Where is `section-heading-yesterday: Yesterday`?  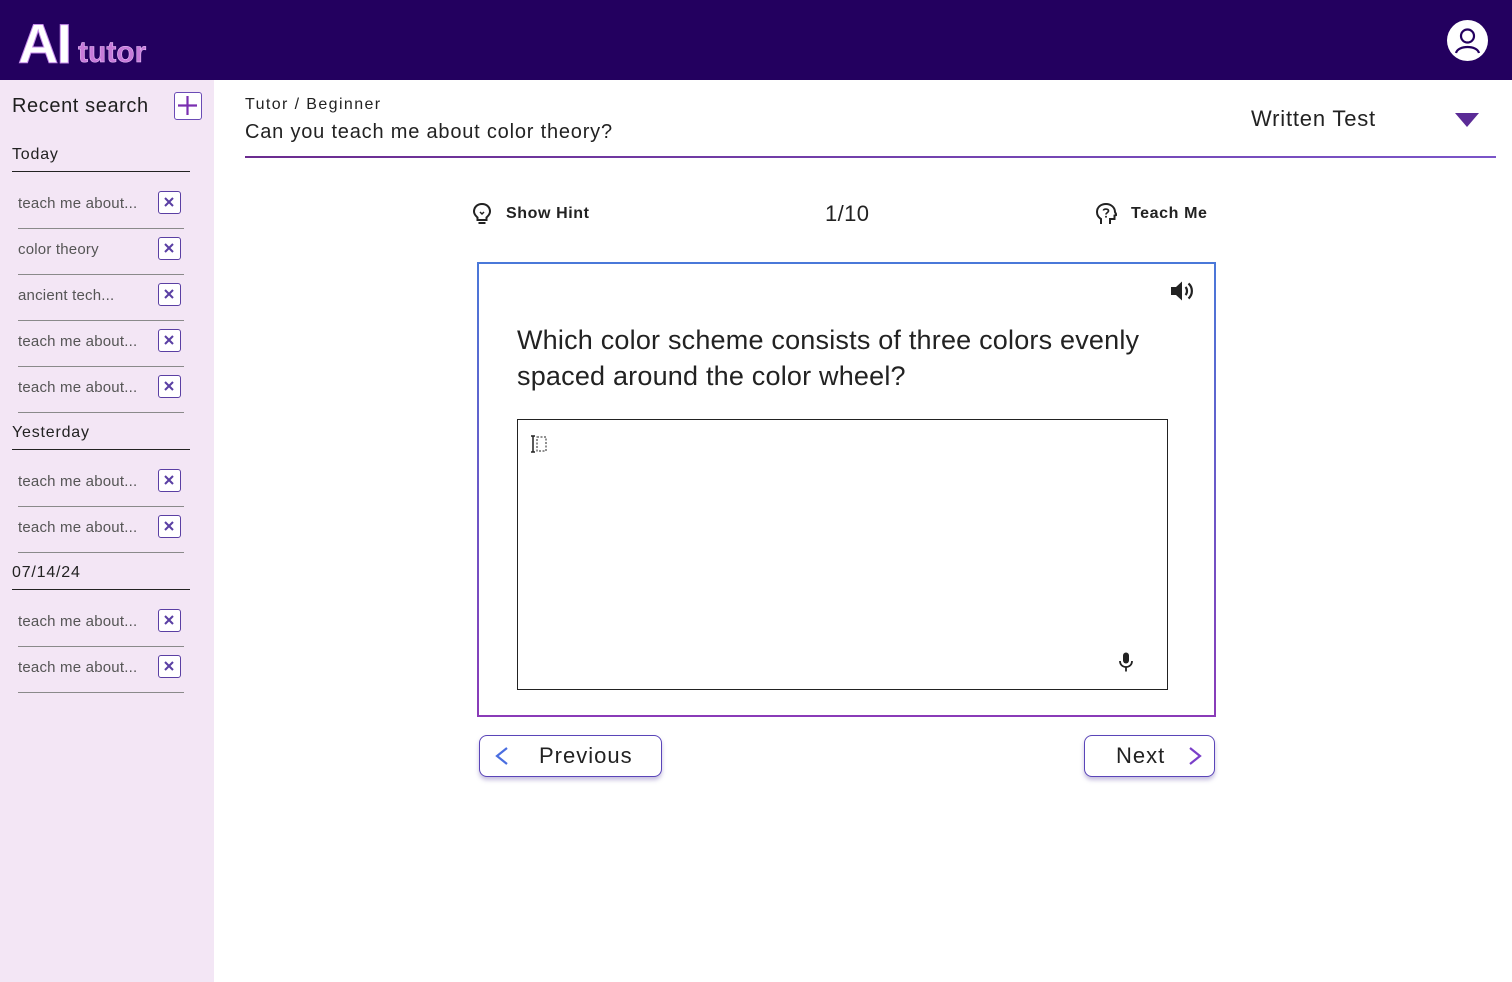 section-heading-yesterday: Yesterday is located at coordinates (101, 437).